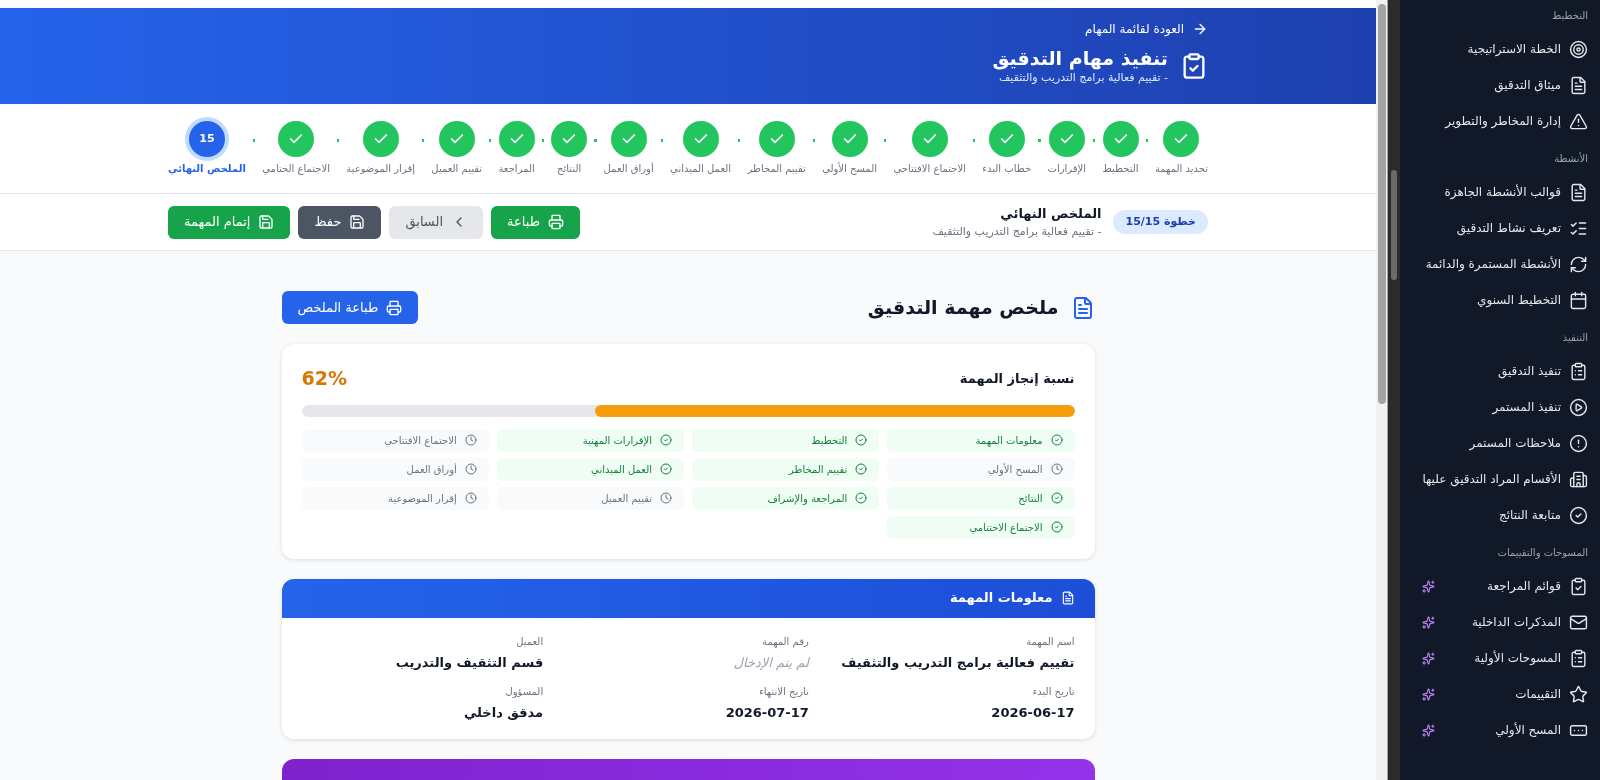 The width and height of the screenshot is (1600, 780). Describe the element at coordinates (457, 169) in the screenshot. I see `step-label: تقييم العميل` at that location.